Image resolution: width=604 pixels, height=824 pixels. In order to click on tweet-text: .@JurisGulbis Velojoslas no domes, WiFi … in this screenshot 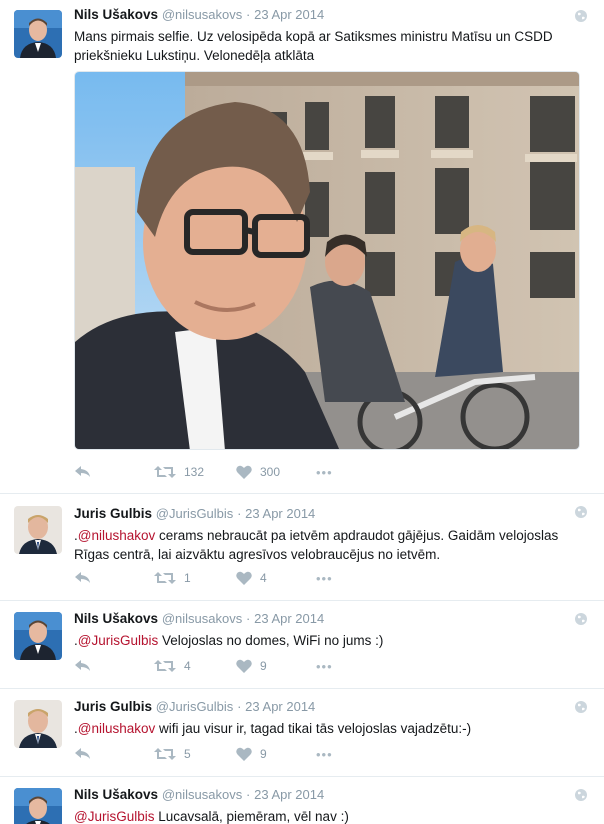, I will do `click(323, 640)`.